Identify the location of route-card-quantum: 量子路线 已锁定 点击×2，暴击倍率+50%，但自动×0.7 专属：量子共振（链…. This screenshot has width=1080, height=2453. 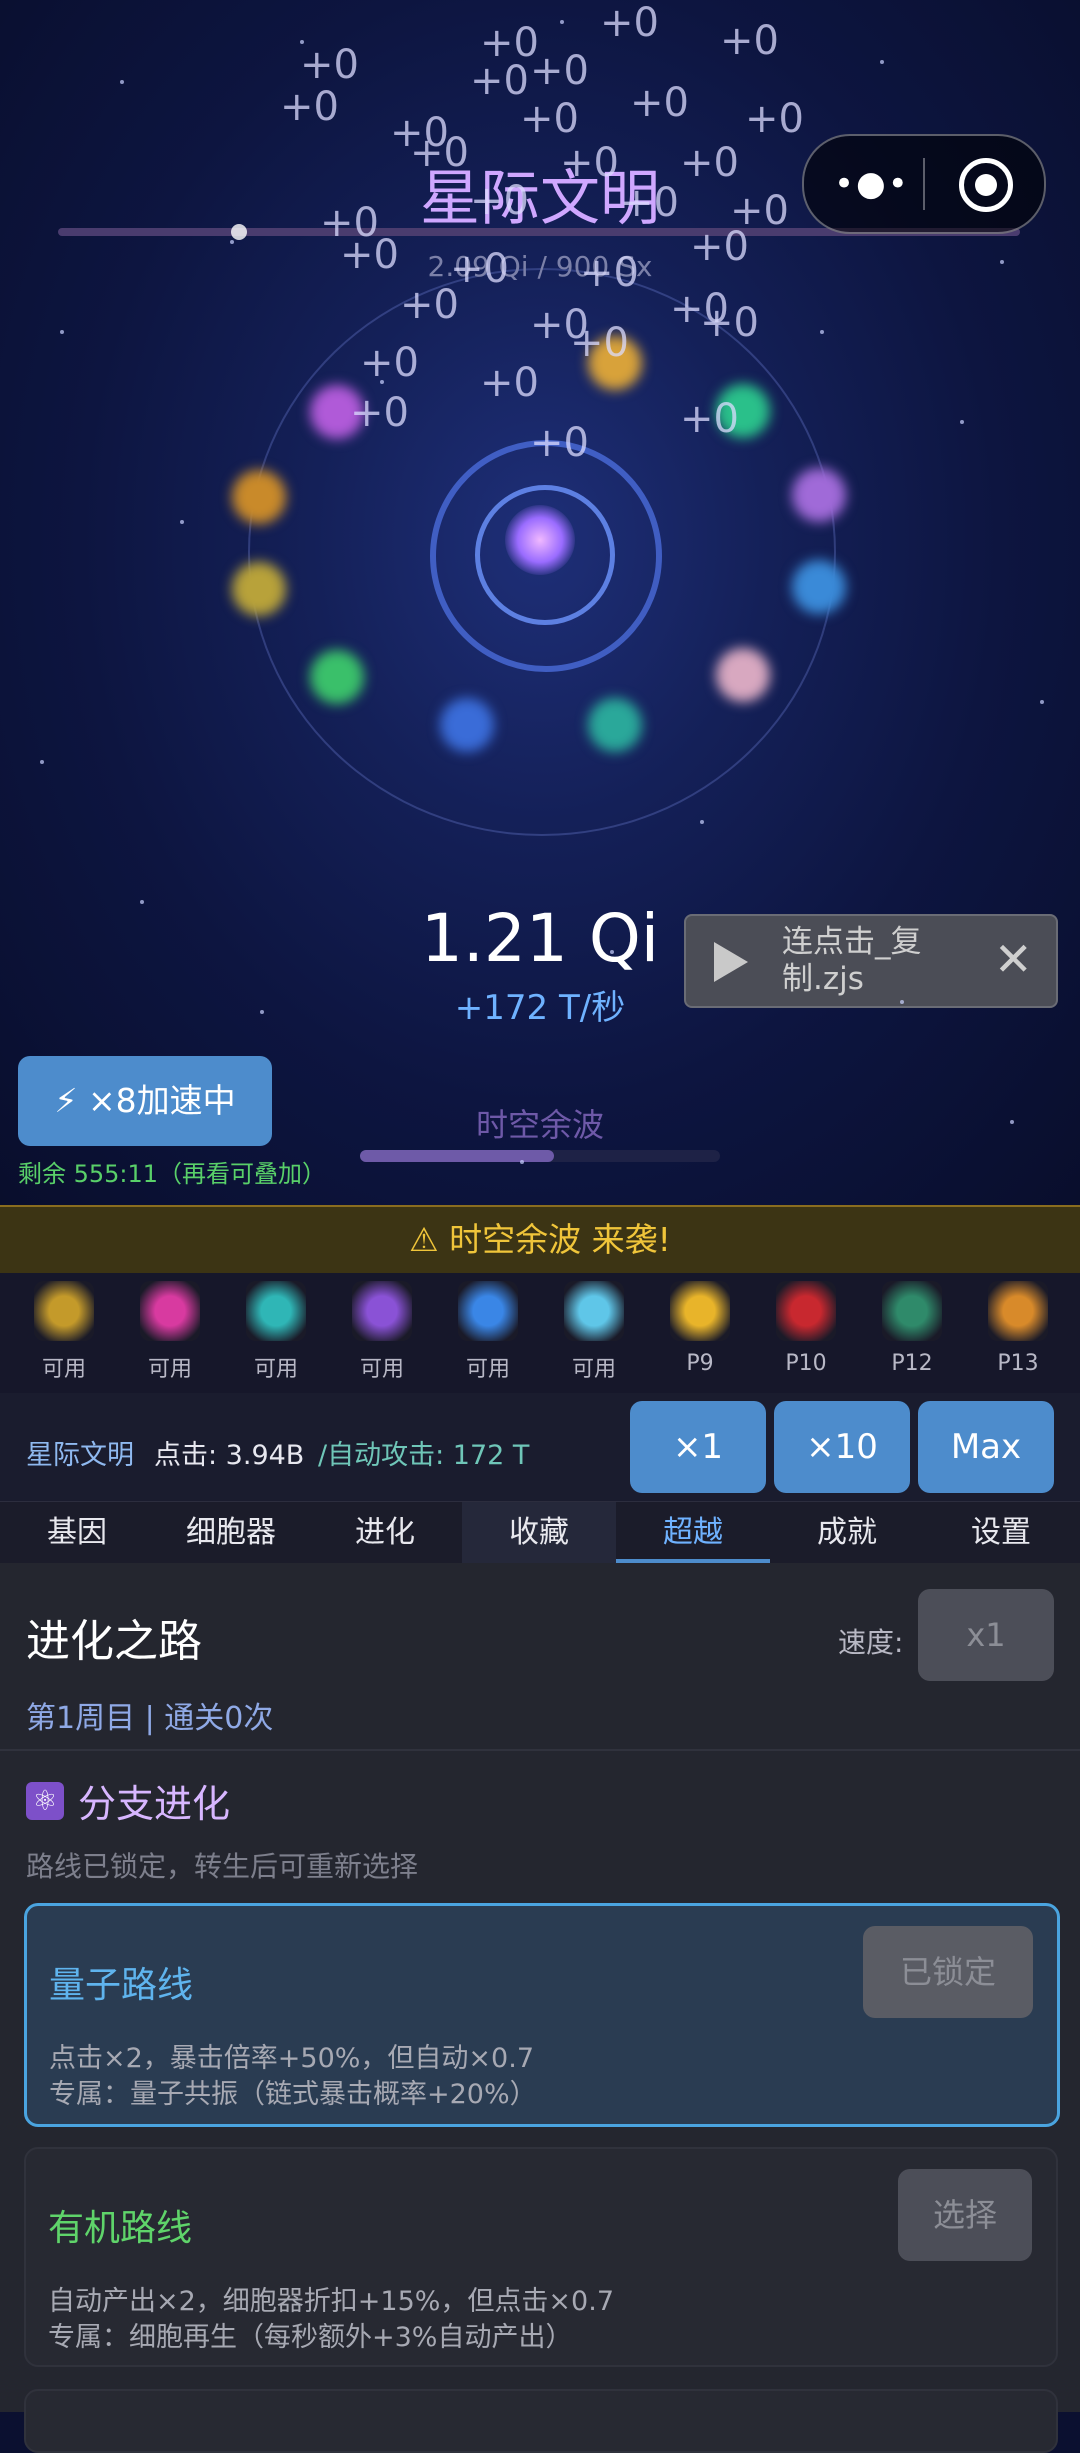
(542, 2015).